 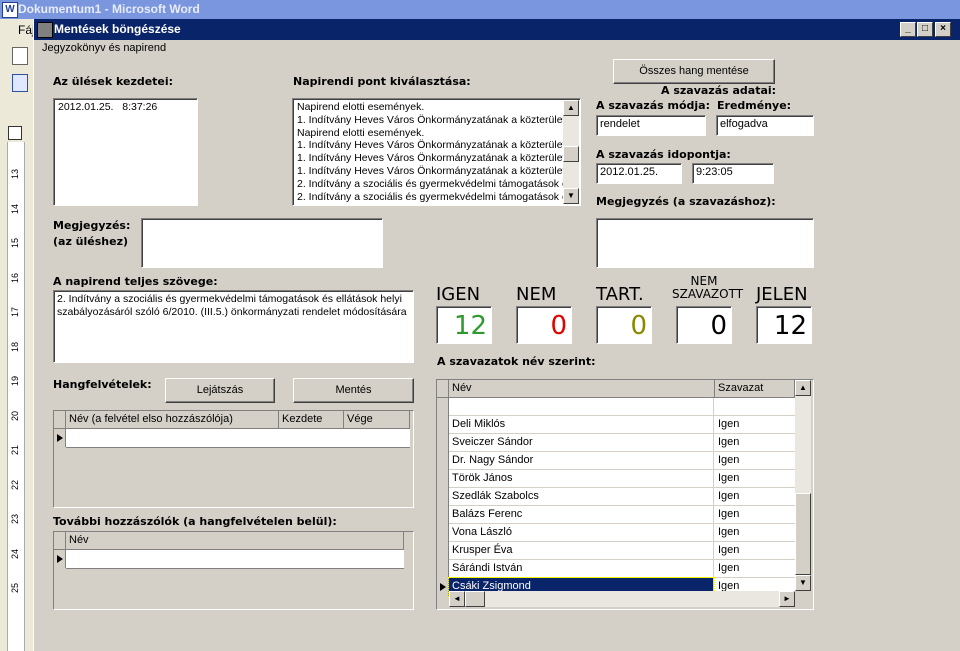 What do you see at coordinates (622, 569) in the screenshot?
I see `table-row: Sárándi István Igen` at bounding box center [622, 569].